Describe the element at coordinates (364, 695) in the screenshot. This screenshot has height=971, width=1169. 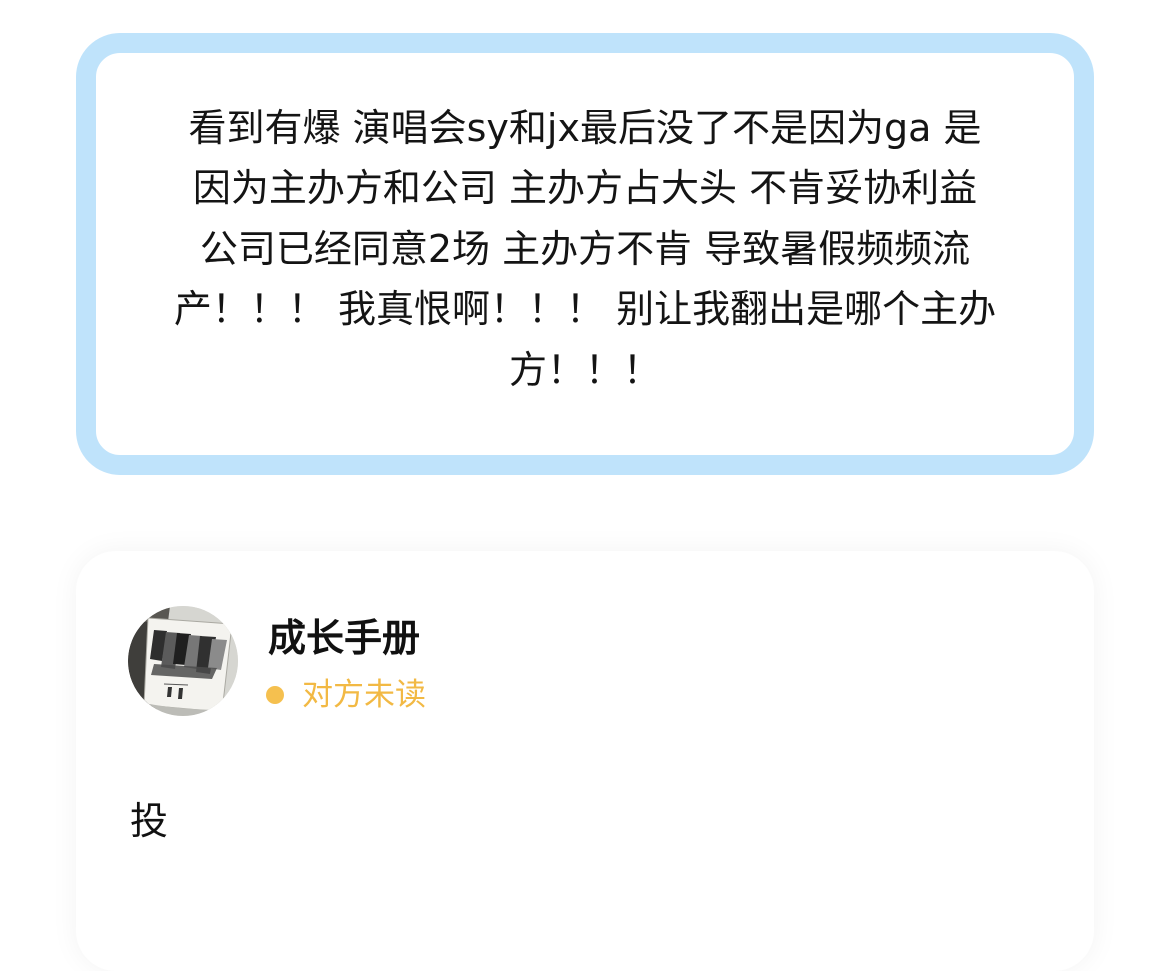
I see `read-status-text: 对方未读` at that location.